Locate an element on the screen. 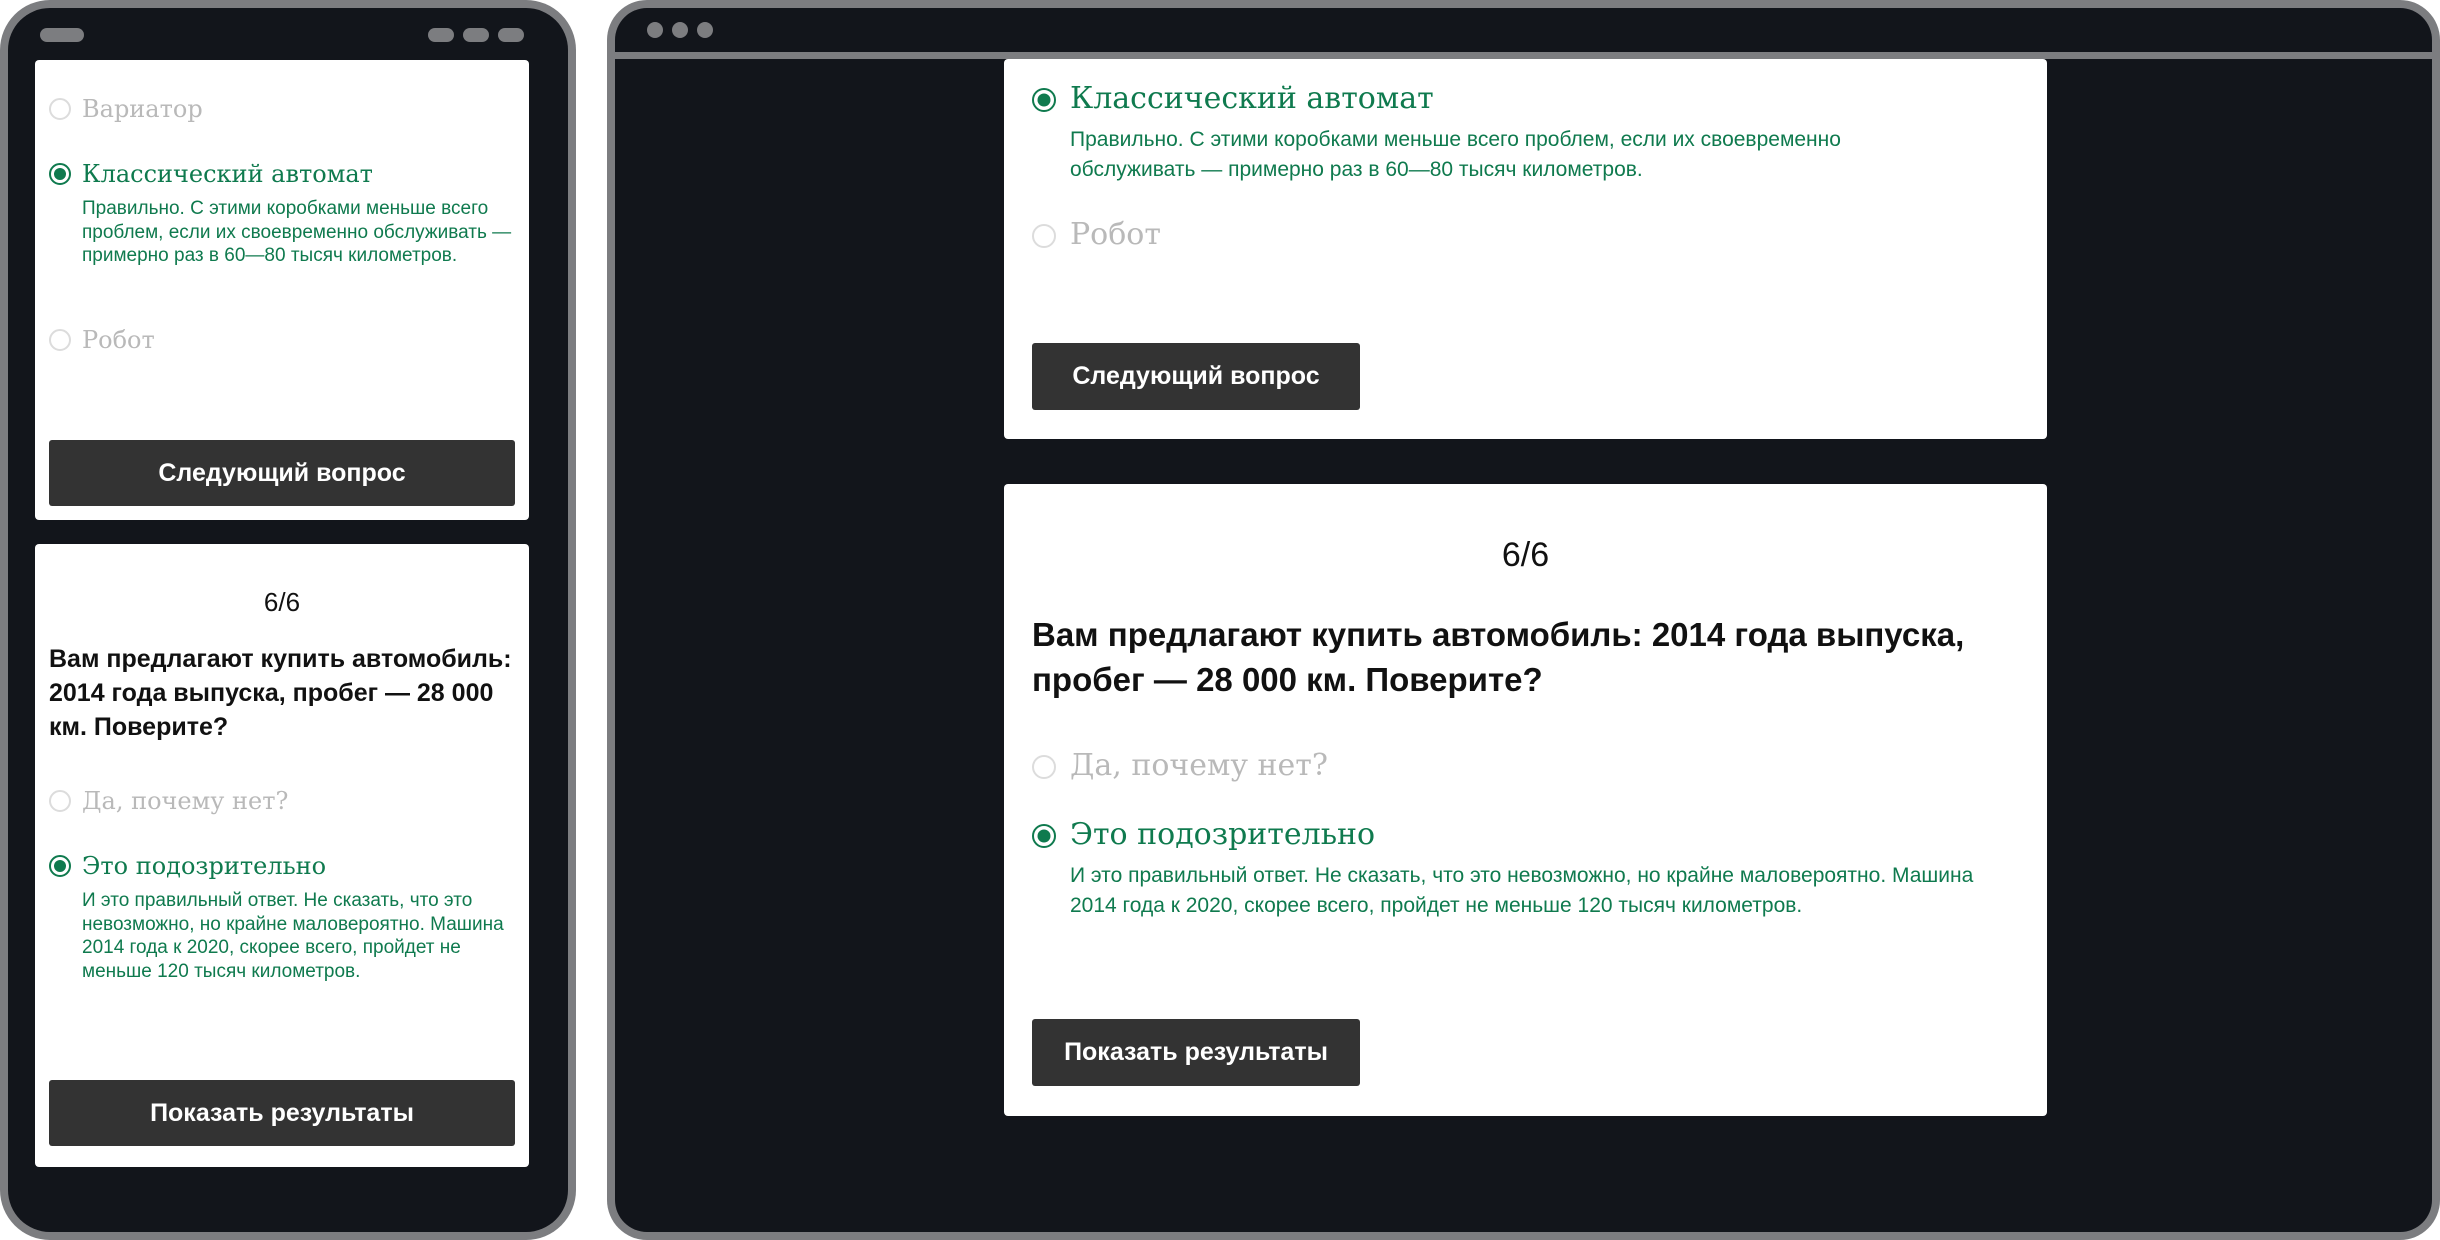 The width and height of the screenshot is (2440, 1240). option-variator: Вариатор is located at coordinates (126, 109).